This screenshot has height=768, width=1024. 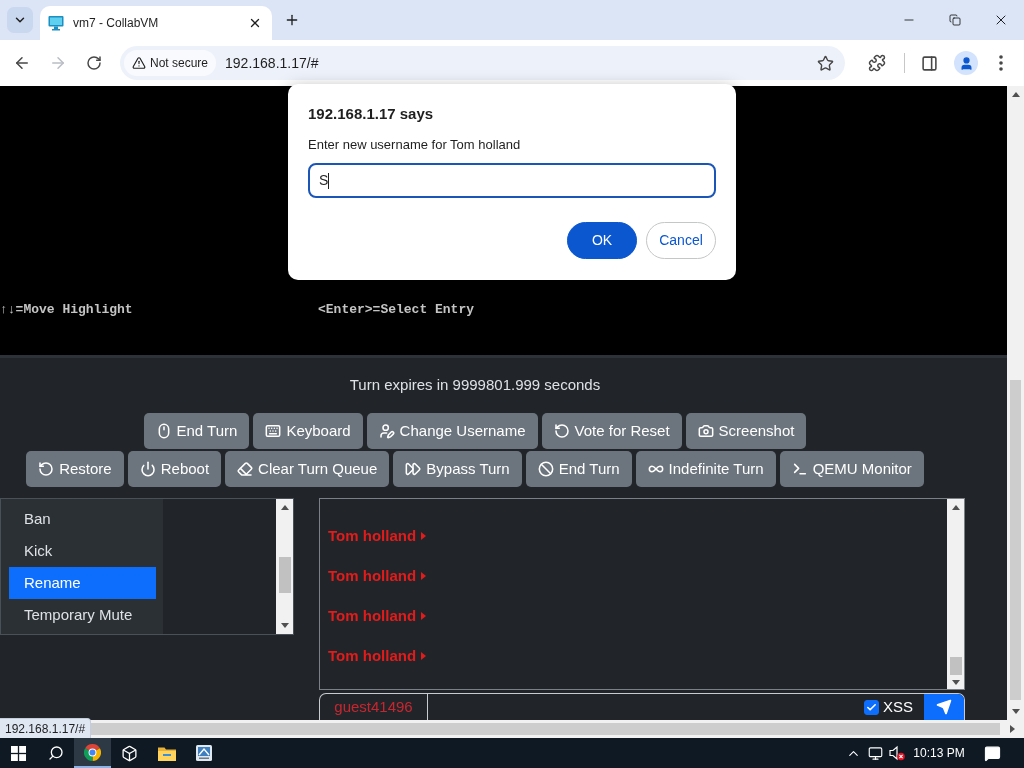 I want to click on address-bar: Not secure 192.168.1.17/#, so click(x=482, y=63).